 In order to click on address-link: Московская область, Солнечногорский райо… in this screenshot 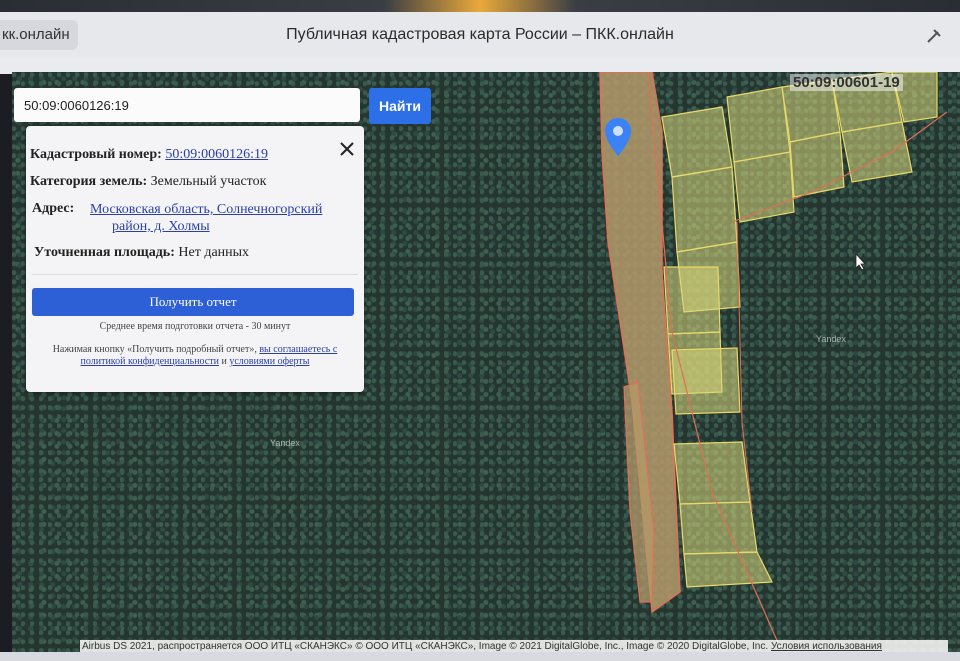, I will do `click(206, 218)`.